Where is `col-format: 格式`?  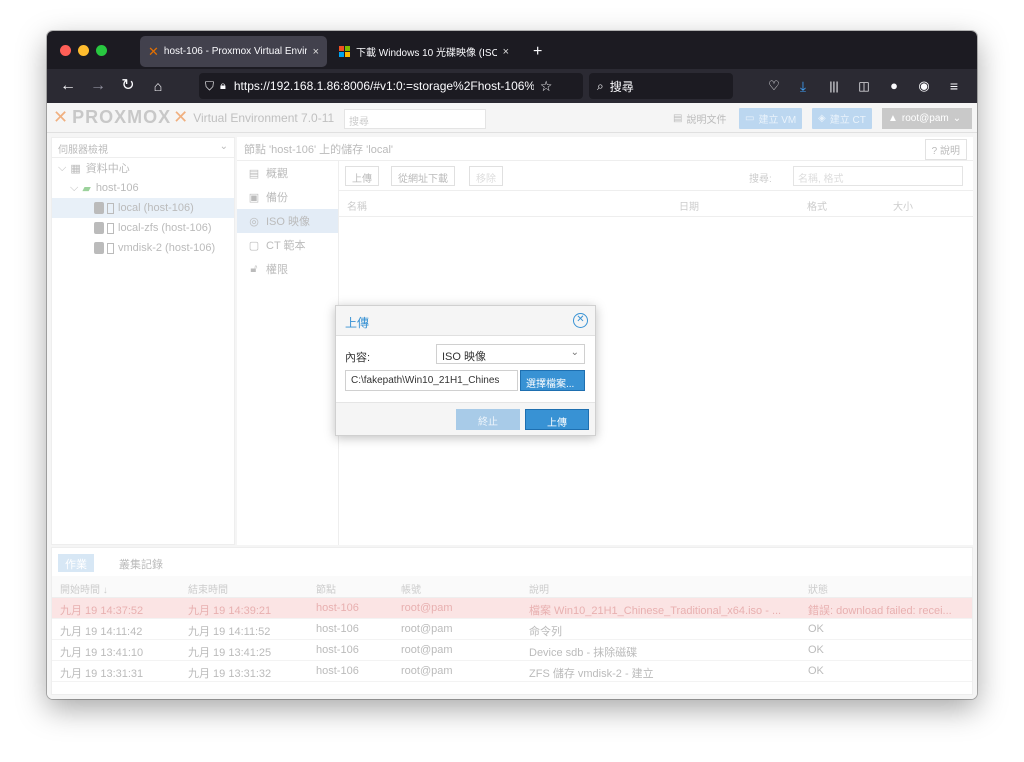
col-format: 格式 is located at coordinates (817, 205).